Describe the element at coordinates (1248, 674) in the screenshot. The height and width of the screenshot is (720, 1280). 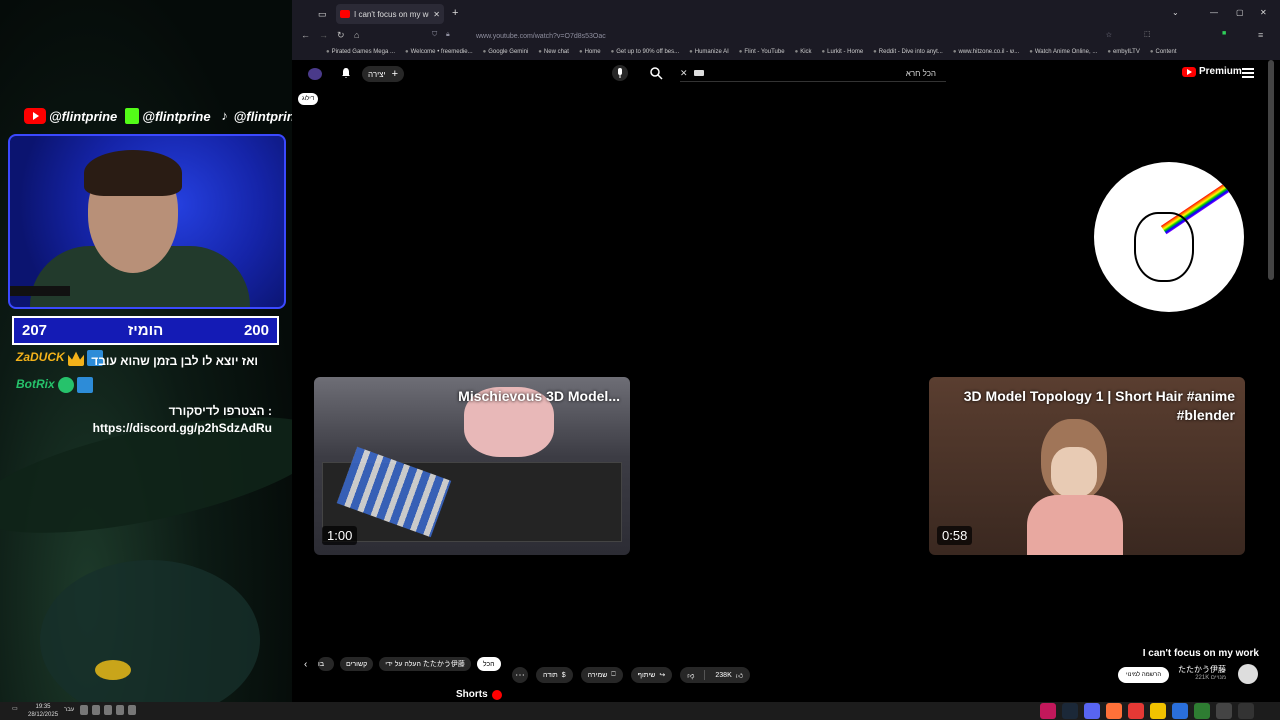
I see `channel-avatar` at that location.